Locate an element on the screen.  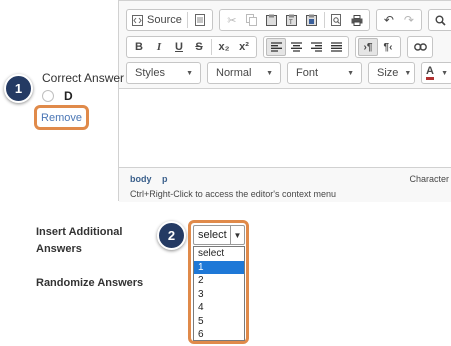
option-6: 6 is located at coordinates (219, 335).